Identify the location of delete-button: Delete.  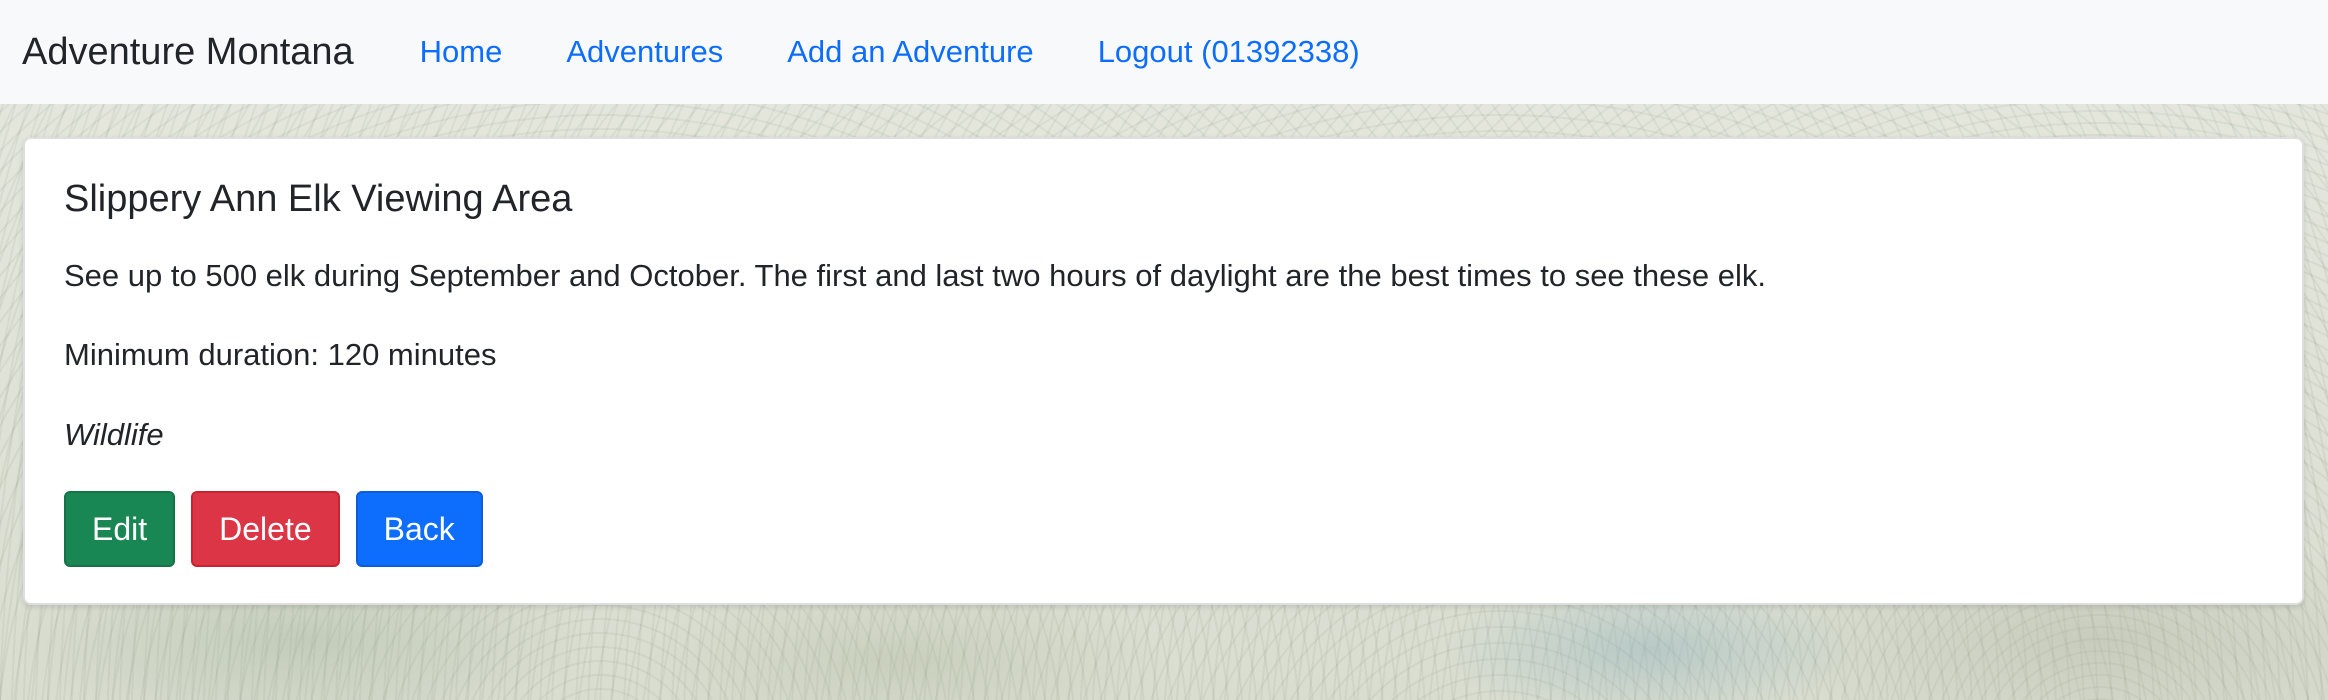
(265, 529).